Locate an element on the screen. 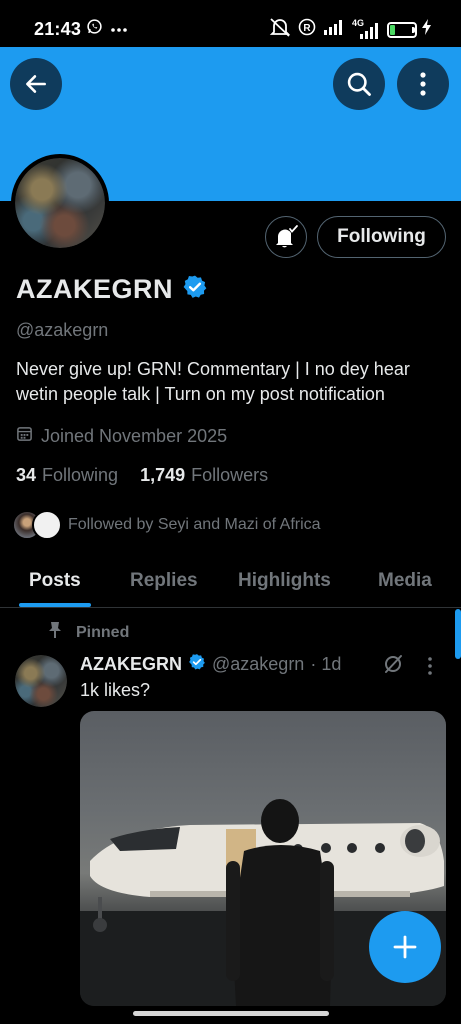 This screenshot has height=1024, width=461. grok-button is located at coordinates (393, 666).